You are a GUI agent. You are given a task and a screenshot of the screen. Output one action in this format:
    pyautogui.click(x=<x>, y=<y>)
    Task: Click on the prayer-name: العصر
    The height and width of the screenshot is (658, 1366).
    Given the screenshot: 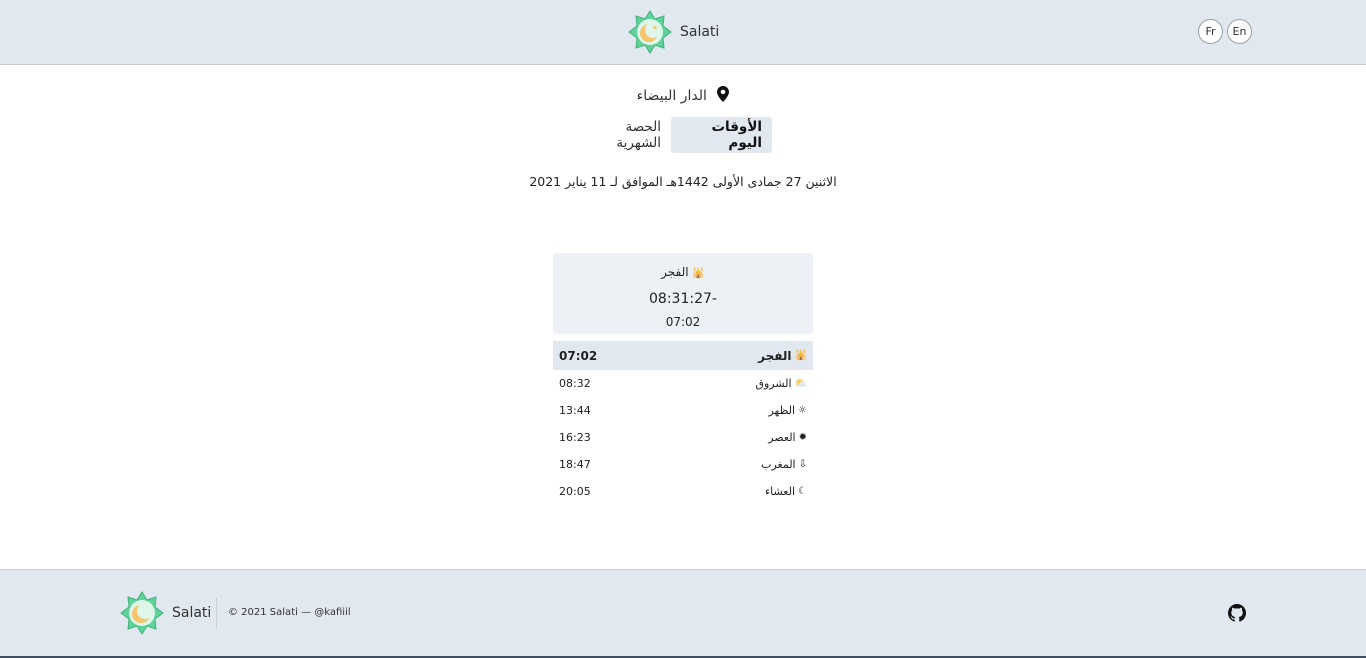 What is the action you would take?
    pyautogui.click(x=782, y=437)
    